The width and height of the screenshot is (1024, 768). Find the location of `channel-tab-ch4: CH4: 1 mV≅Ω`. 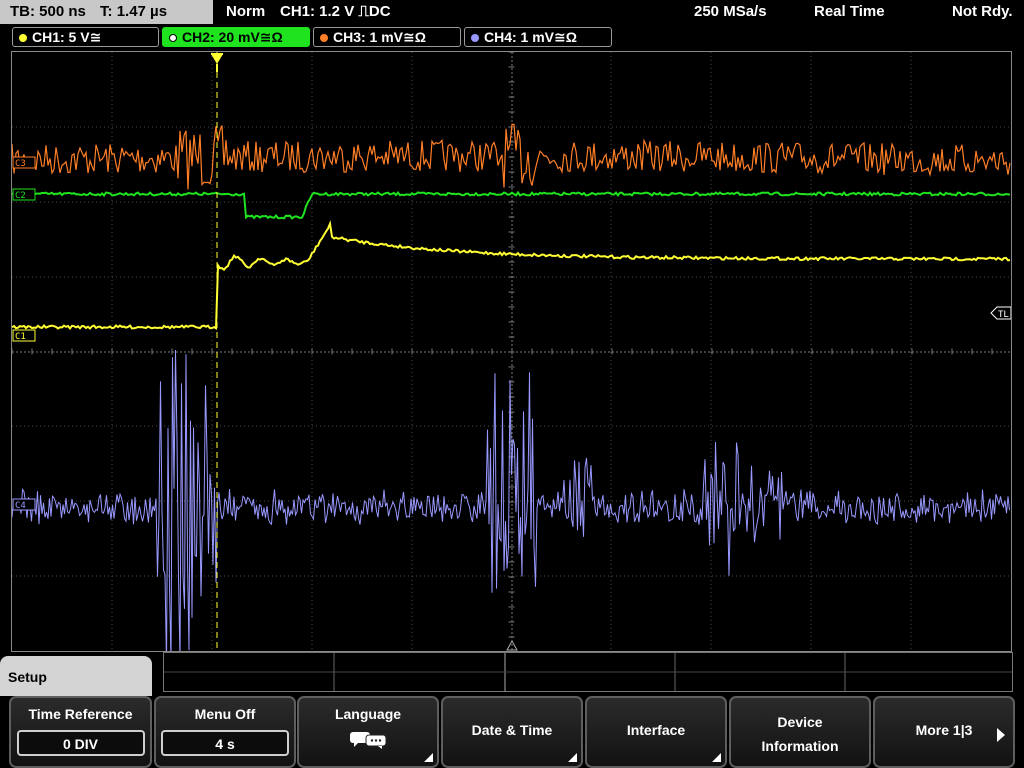

channel-tab-ch4: CH4: 1 mV≅Ω is located at coordinates (538, 37).